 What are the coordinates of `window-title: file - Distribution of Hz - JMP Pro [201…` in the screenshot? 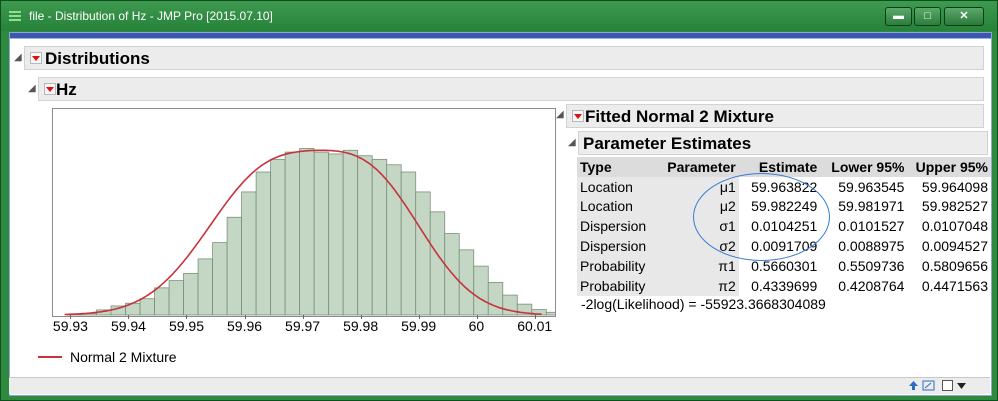 It's located at (151, 16).